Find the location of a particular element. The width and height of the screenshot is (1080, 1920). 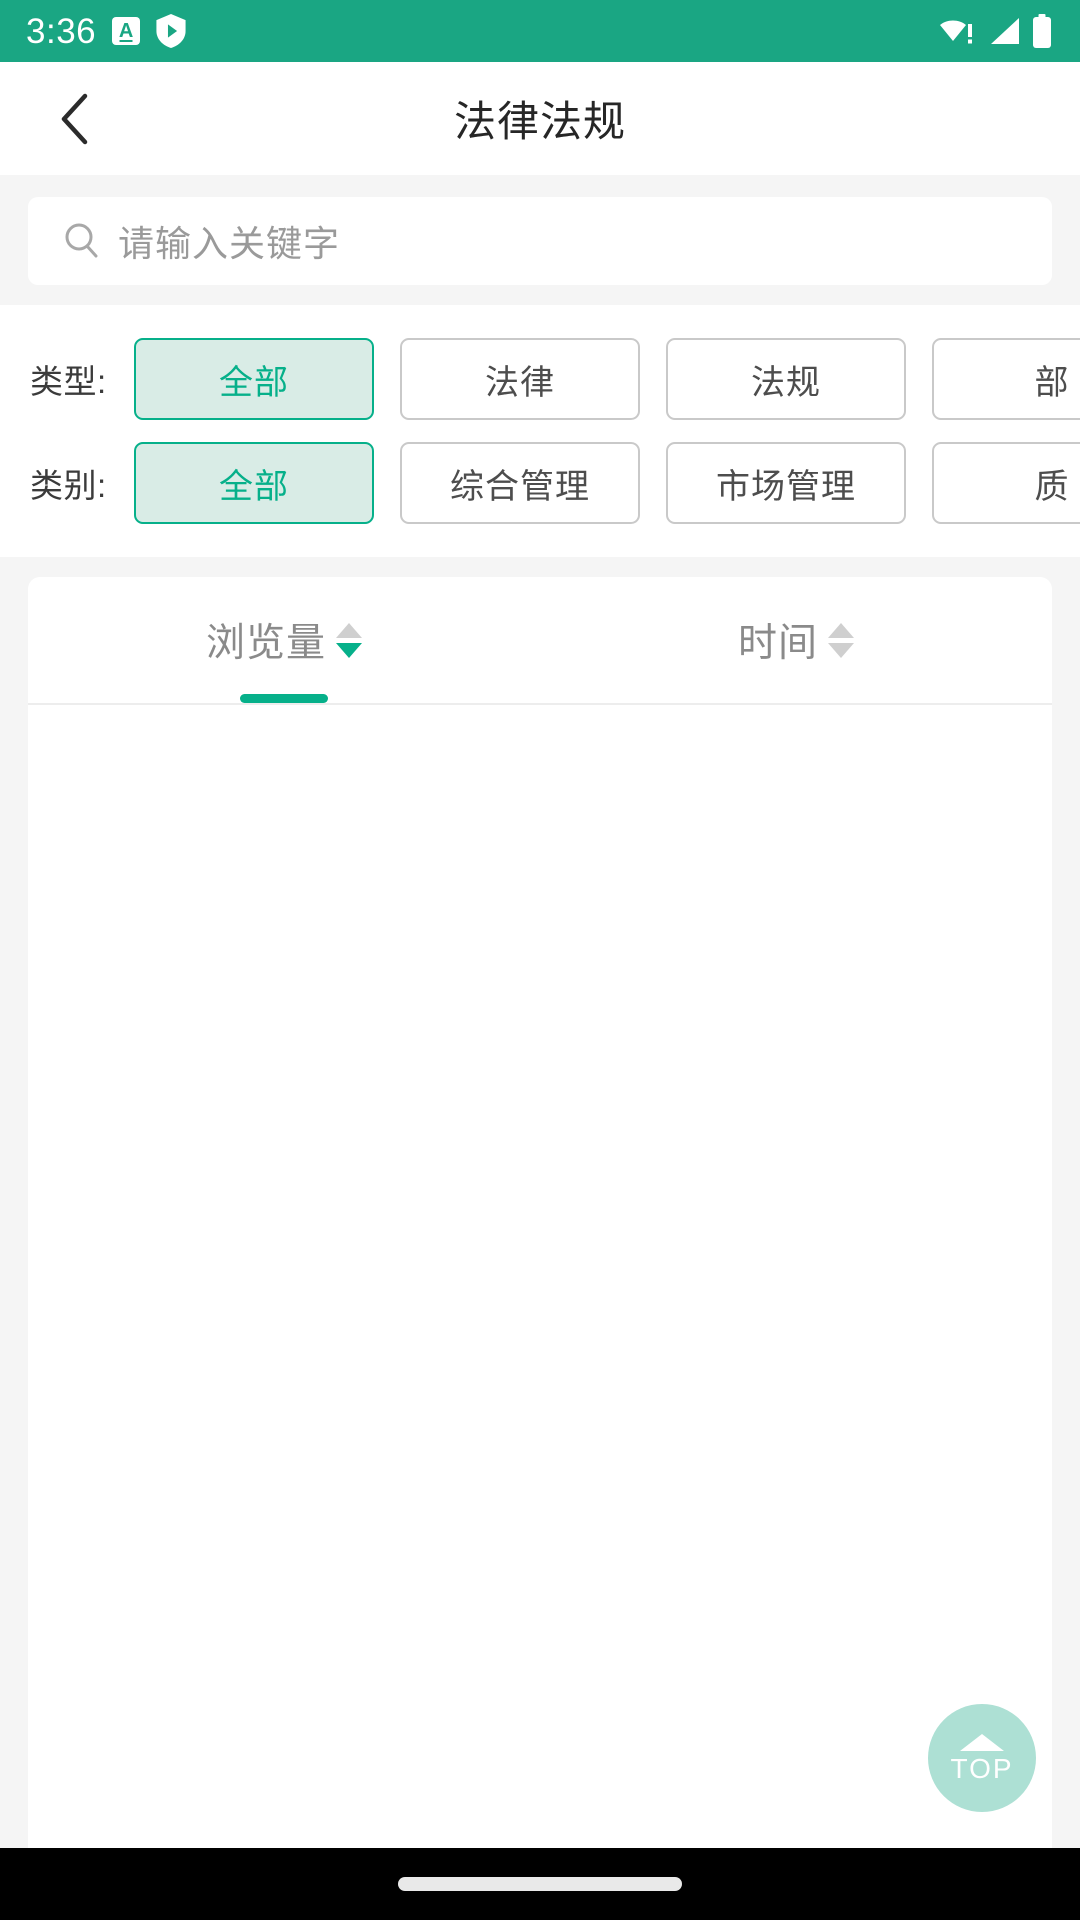

sort-arrows-time is located at coordinates (841, 640).